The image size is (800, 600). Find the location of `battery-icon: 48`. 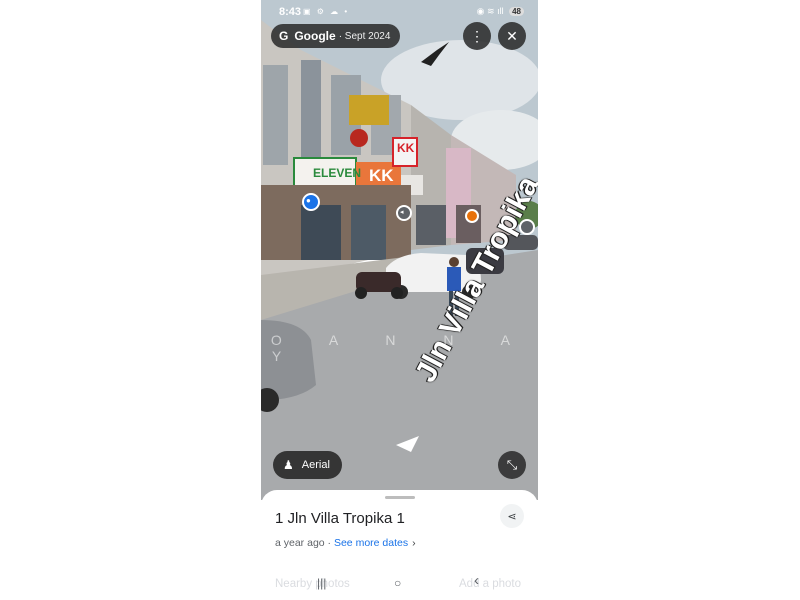

battery-icon: 48 is located at coordinates (516, 11).